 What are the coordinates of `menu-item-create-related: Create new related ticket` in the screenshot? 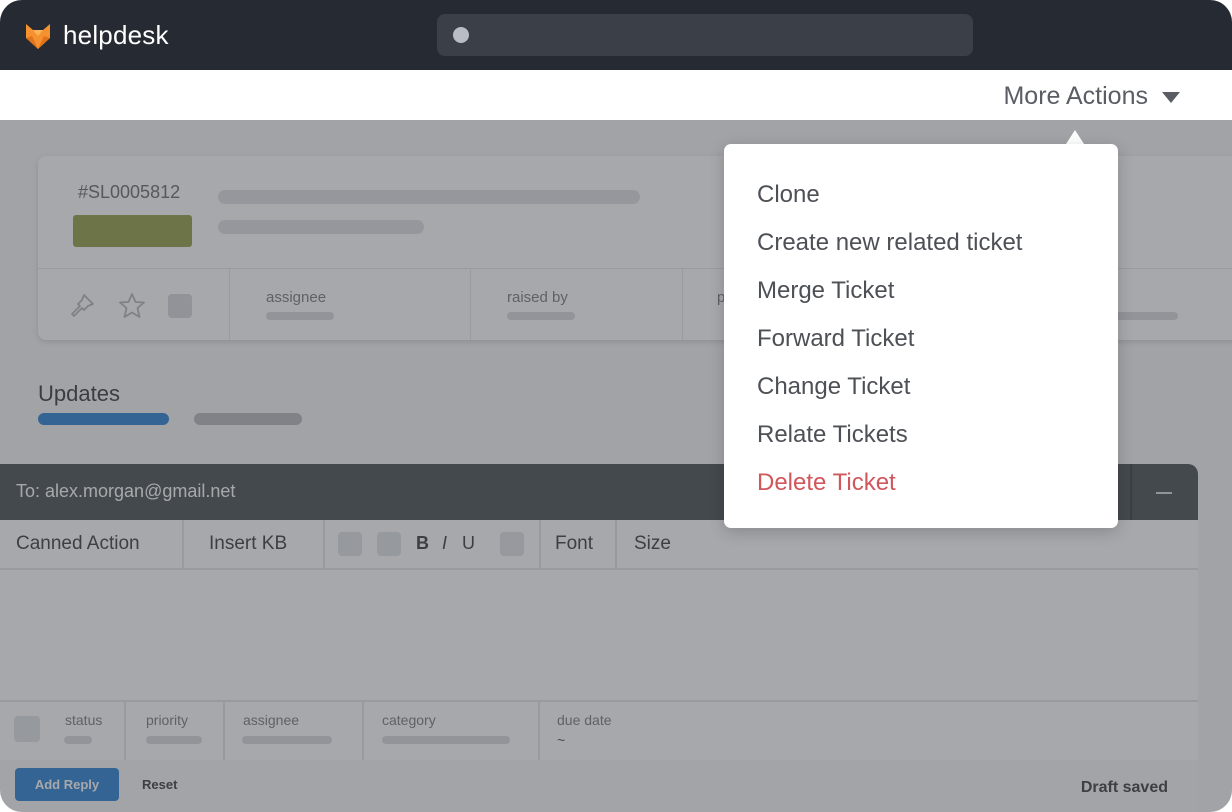 It's located at (889, 243).